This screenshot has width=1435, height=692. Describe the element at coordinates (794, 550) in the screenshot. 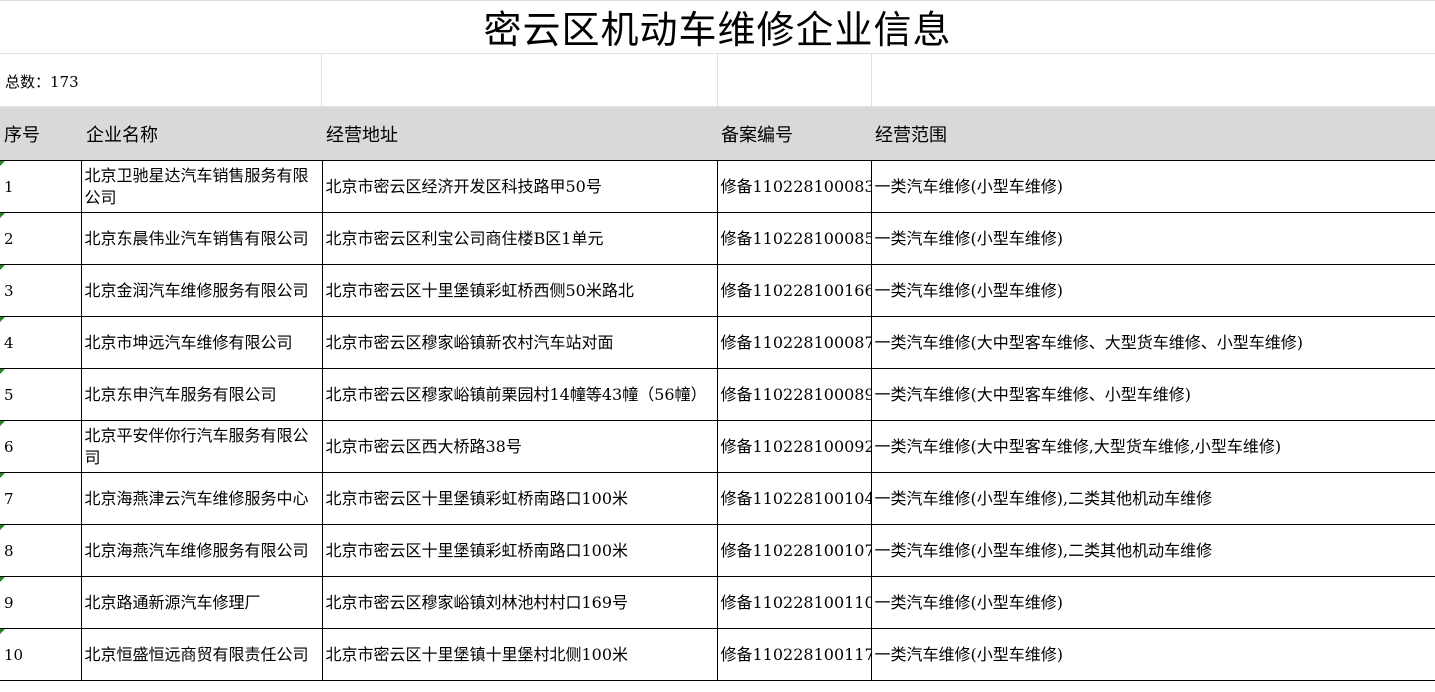

I see `registration-no-cell: 修备110228100107` at that location.